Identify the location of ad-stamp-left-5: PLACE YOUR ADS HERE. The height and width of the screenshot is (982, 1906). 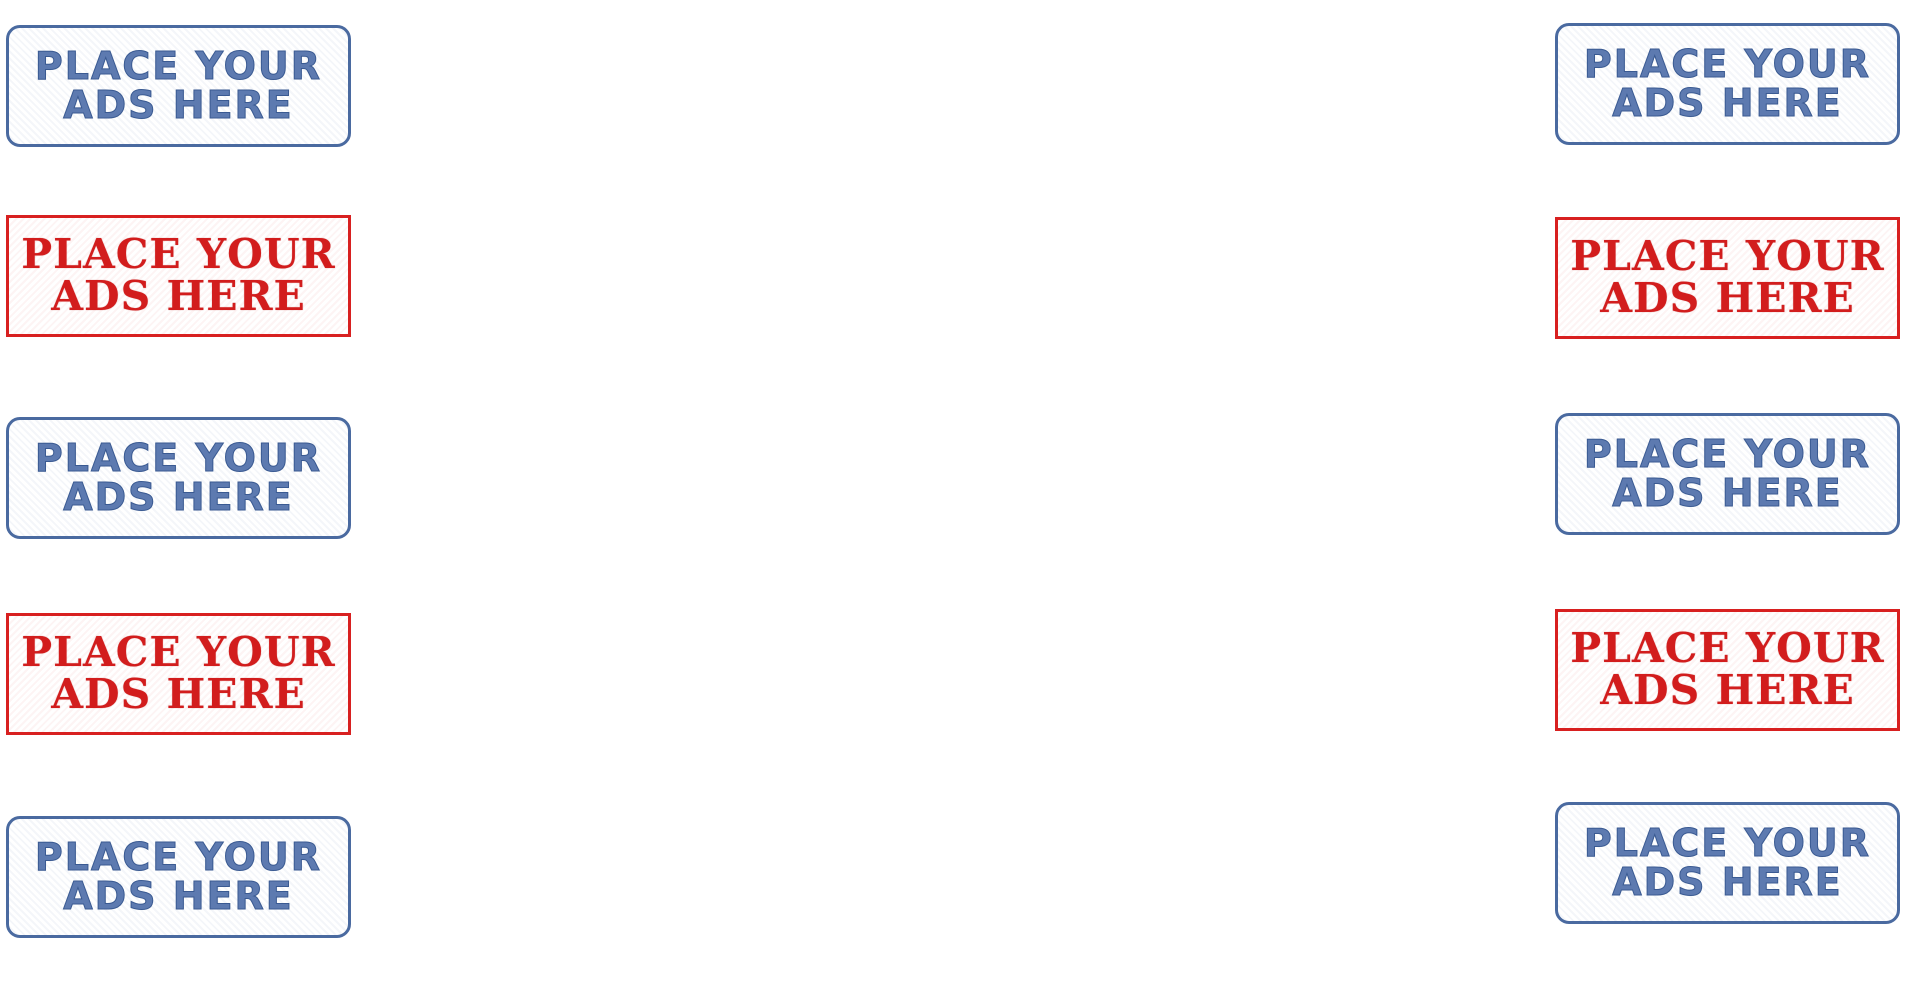
(178, 877).